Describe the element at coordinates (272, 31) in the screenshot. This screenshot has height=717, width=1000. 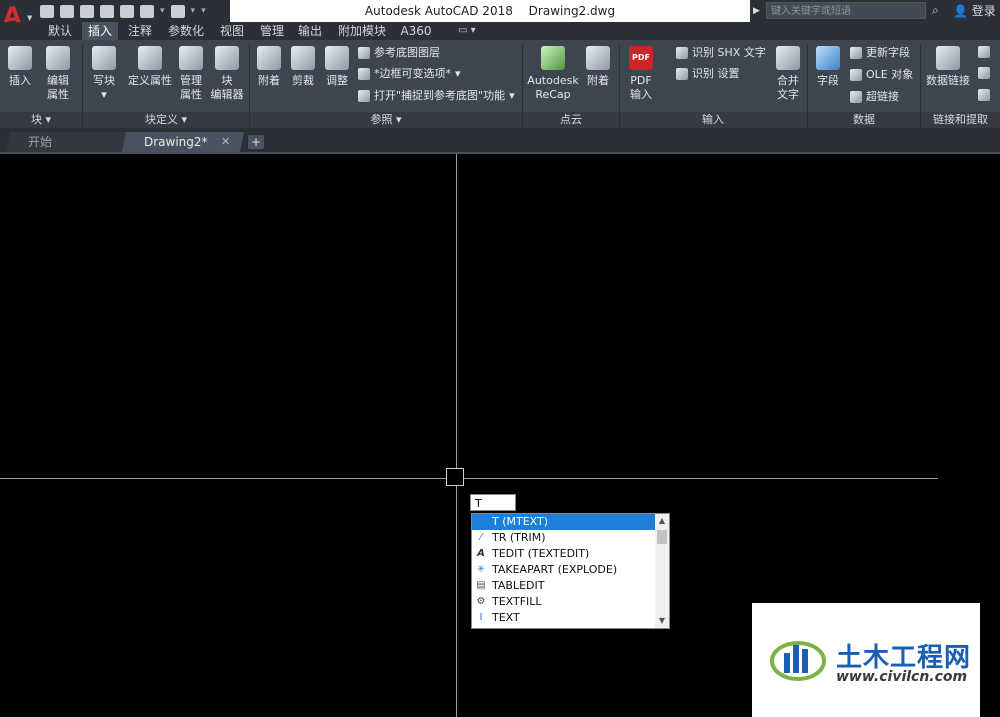
I see `tab-manage: 管理` at that location.